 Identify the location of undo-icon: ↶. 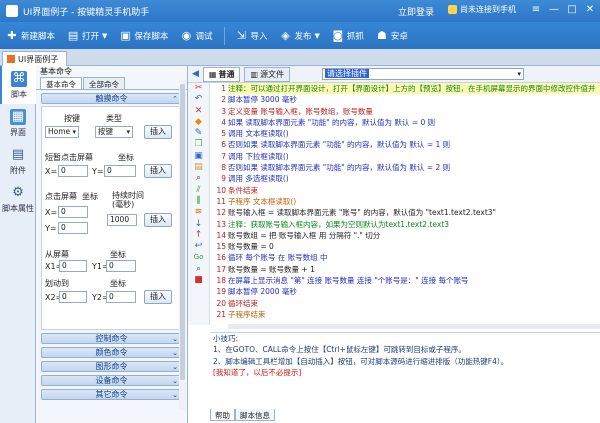
(198, 99).